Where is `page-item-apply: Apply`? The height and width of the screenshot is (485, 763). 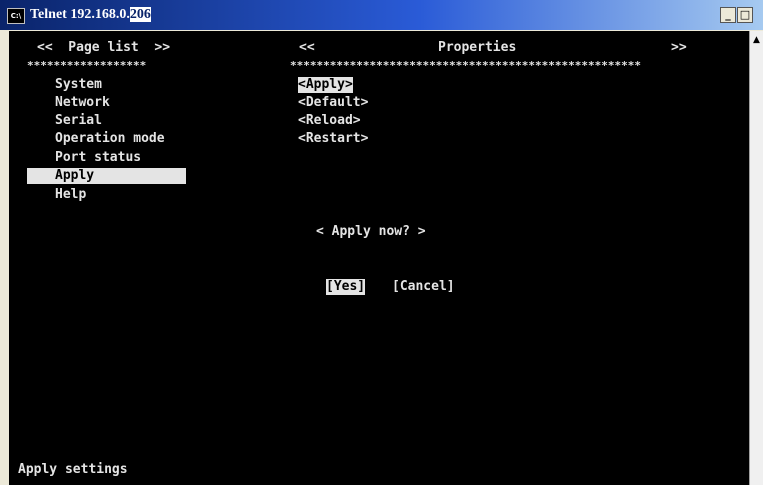
page-item-apply: Apply is located at coordinates (106, 176).